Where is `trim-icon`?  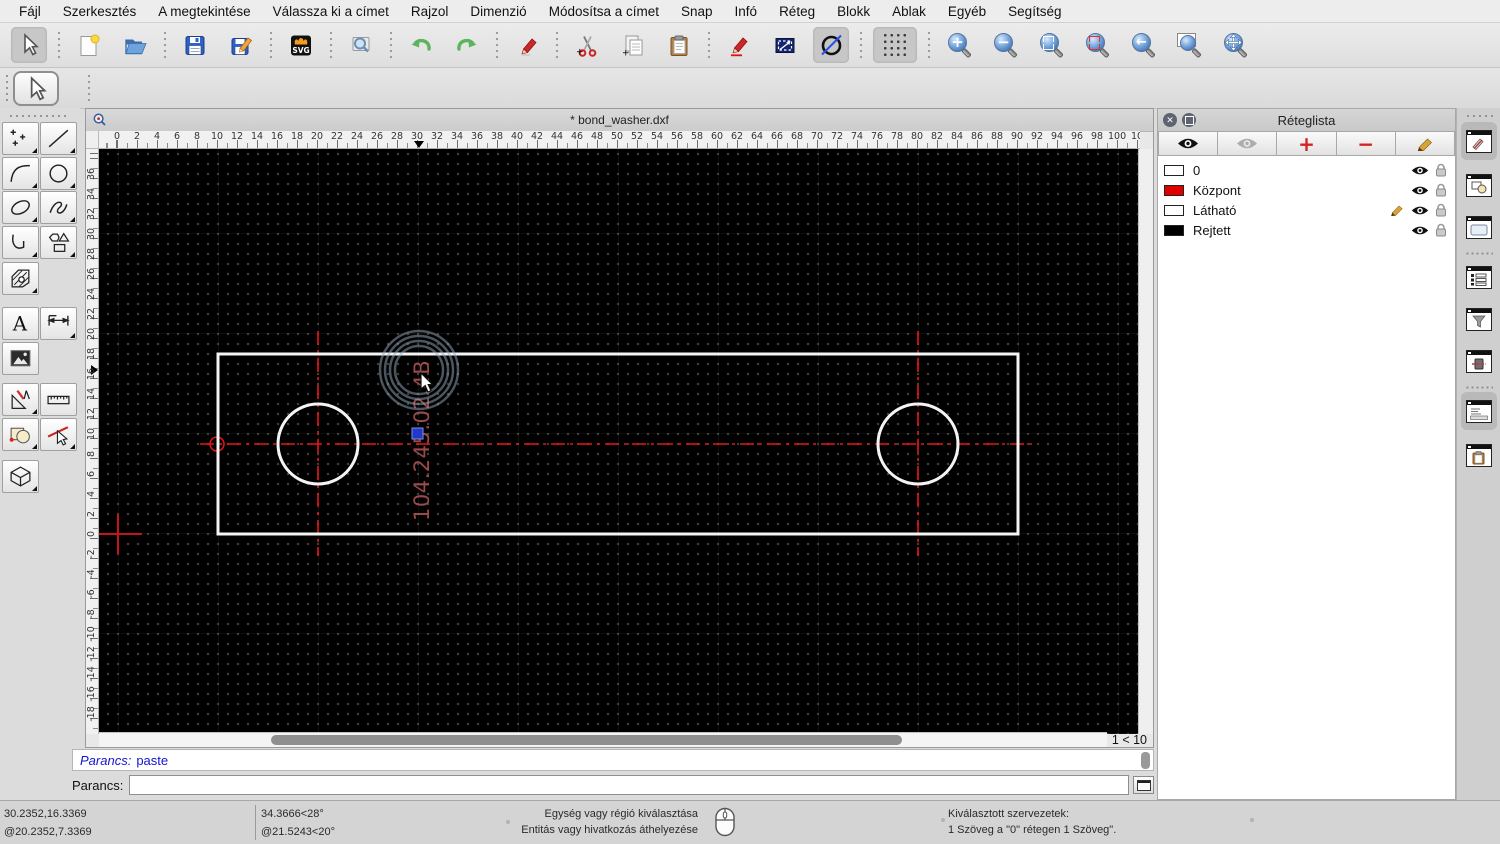
trim-icon is located at coordinates (19, 435).